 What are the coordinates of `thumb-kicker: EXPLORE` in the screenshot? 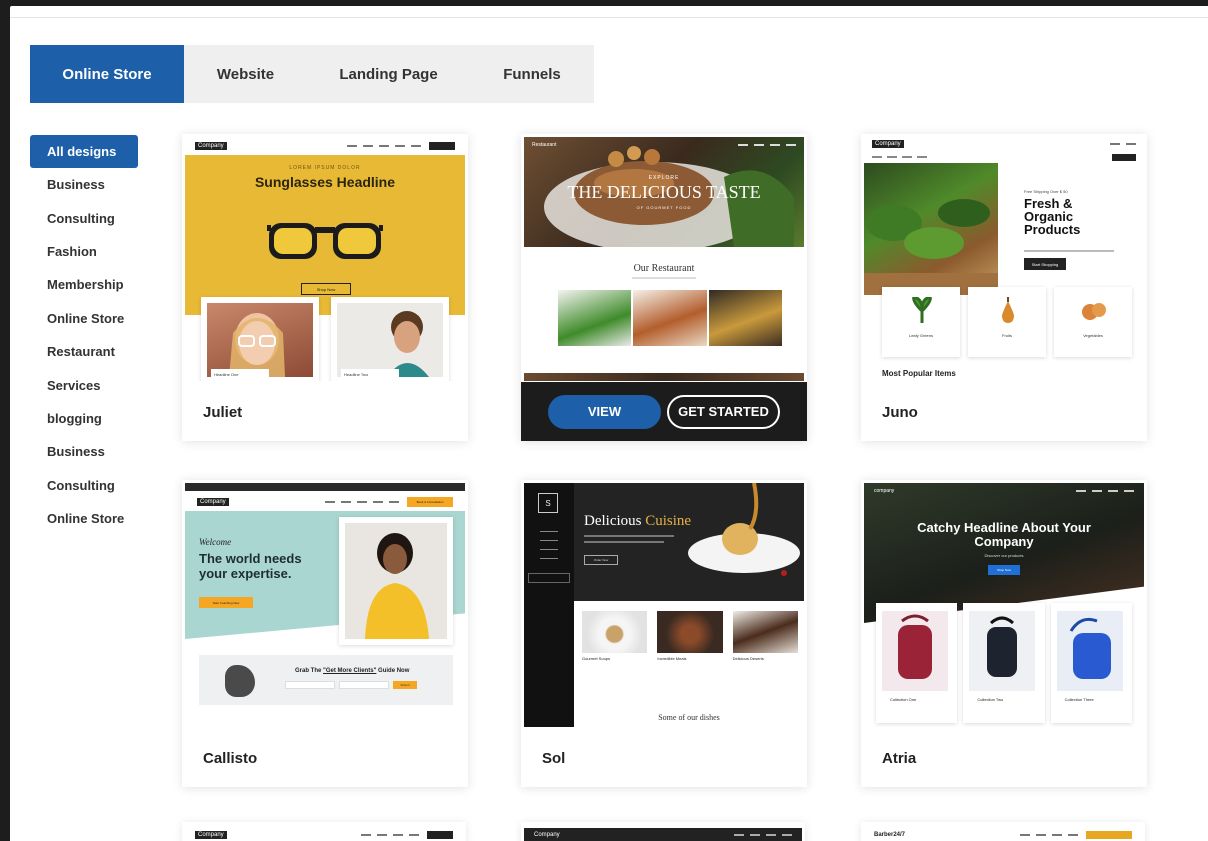 It's located at (664, 178).